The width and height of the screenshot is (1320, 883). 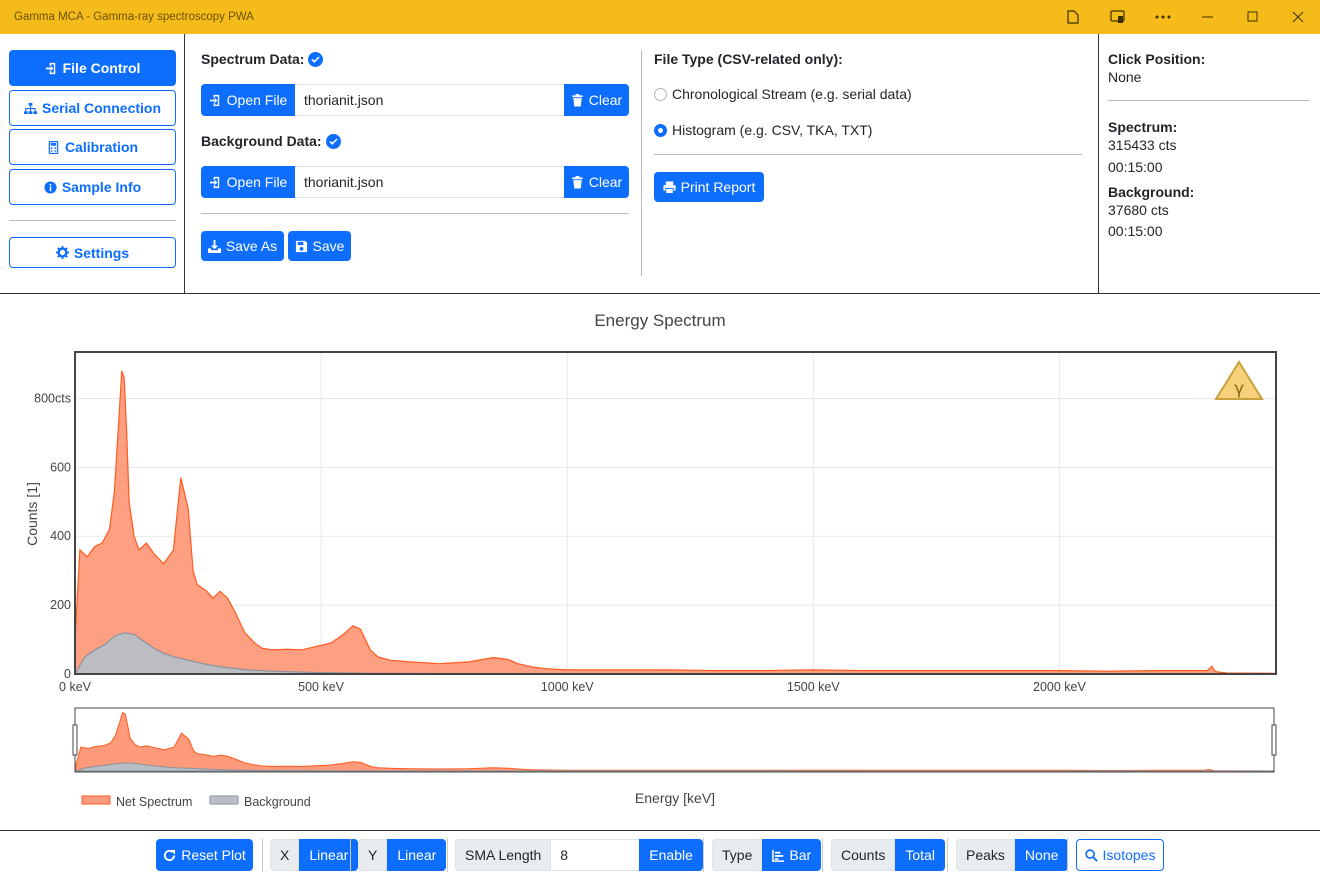 I want to click on settings-label: Settings, so click(x=101, y=252).